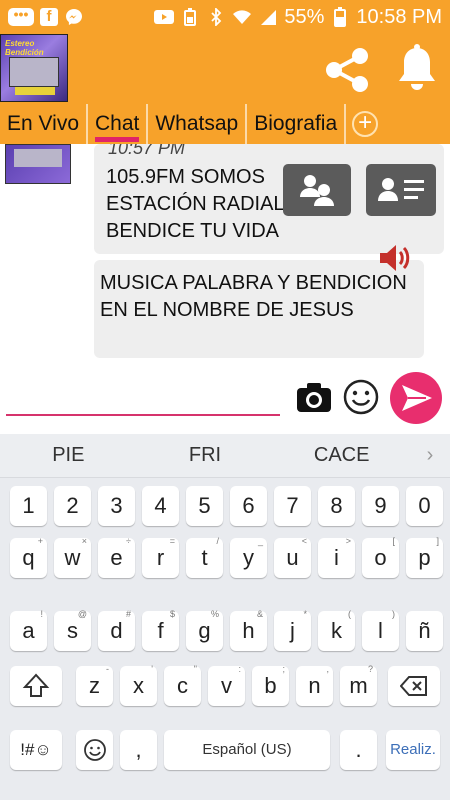  Describe the element at coordinates (225, 69) in the screenshot. I see `app-bar: Estereo Bendición` at that location.